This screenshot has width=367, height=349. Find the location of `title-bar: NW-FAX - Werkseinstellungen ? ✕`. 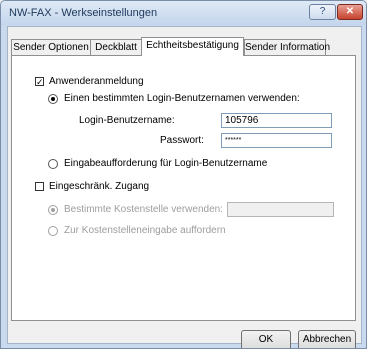

title-bar: NW-FAX - Werkseinstellungen ? ✕ is located at coordinates (183, 13).